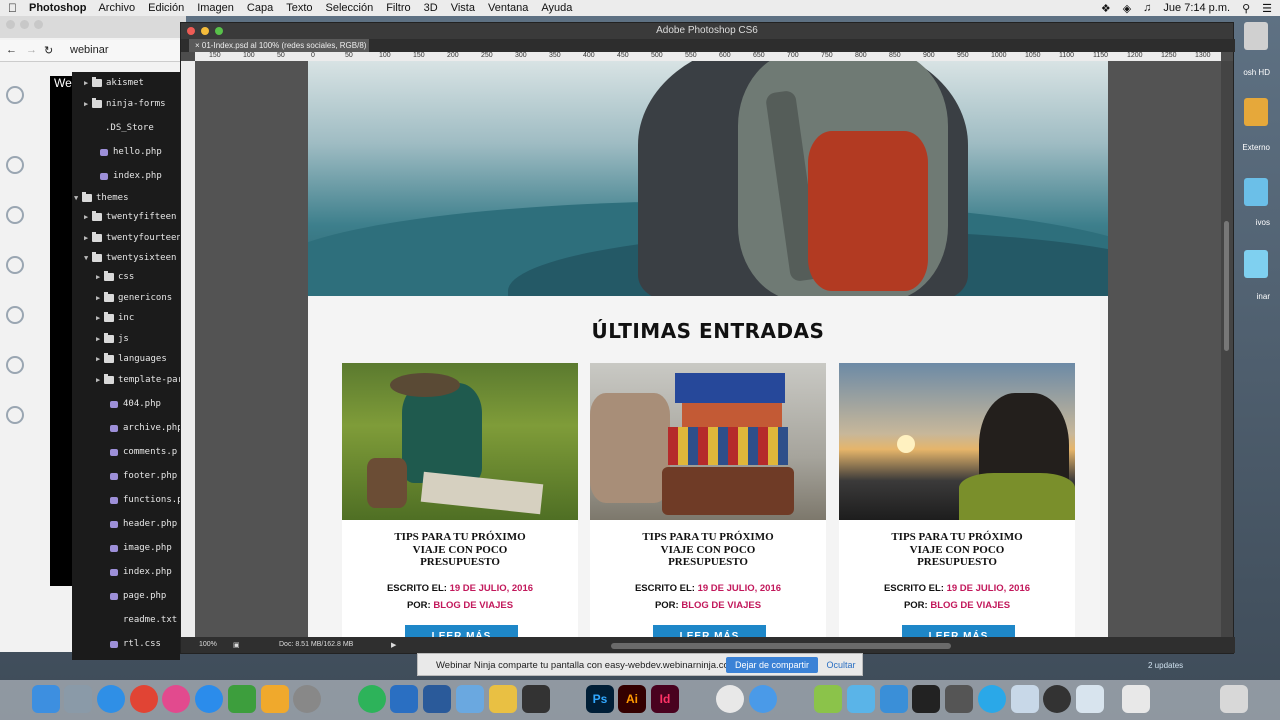 The width and height of the screenshot is (1280, 720). I want to click on tree-item: ▶ genericons, so click(134, 298).